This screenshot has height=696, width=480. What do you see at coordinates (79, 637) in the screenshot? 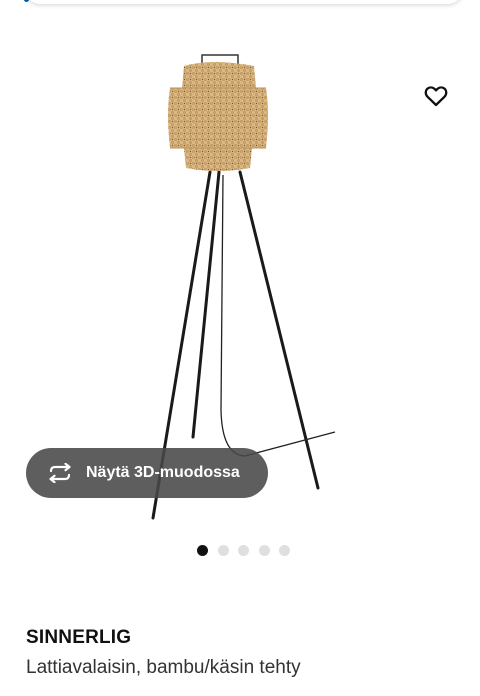
I see `product-name: SINNERLIG` at bounding box center [79, 637].